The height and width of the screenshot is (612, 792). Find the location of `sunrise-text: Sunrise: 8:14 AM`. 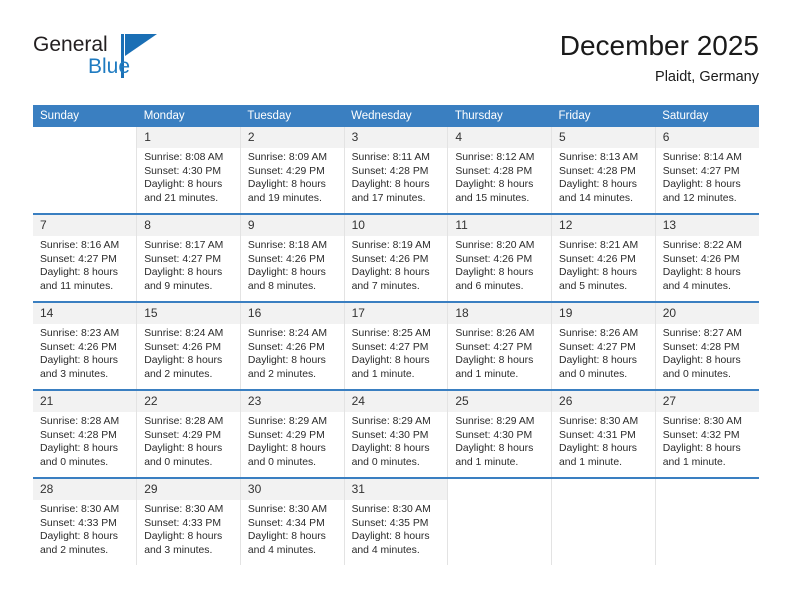

sunrise-text: Sunrise: 8:14 AM is located at coordinates (702, 157).